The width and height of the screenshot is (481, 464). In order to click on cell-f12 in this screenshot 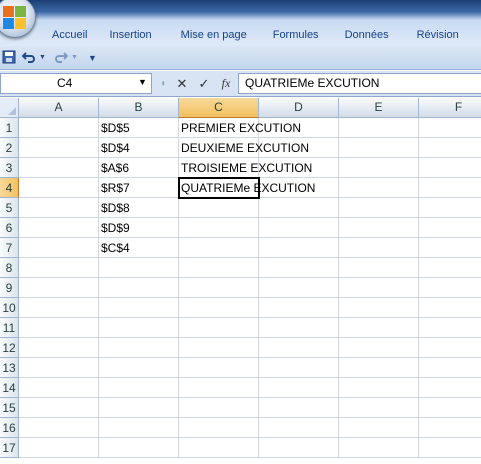, I will do `click(450, 348)`.